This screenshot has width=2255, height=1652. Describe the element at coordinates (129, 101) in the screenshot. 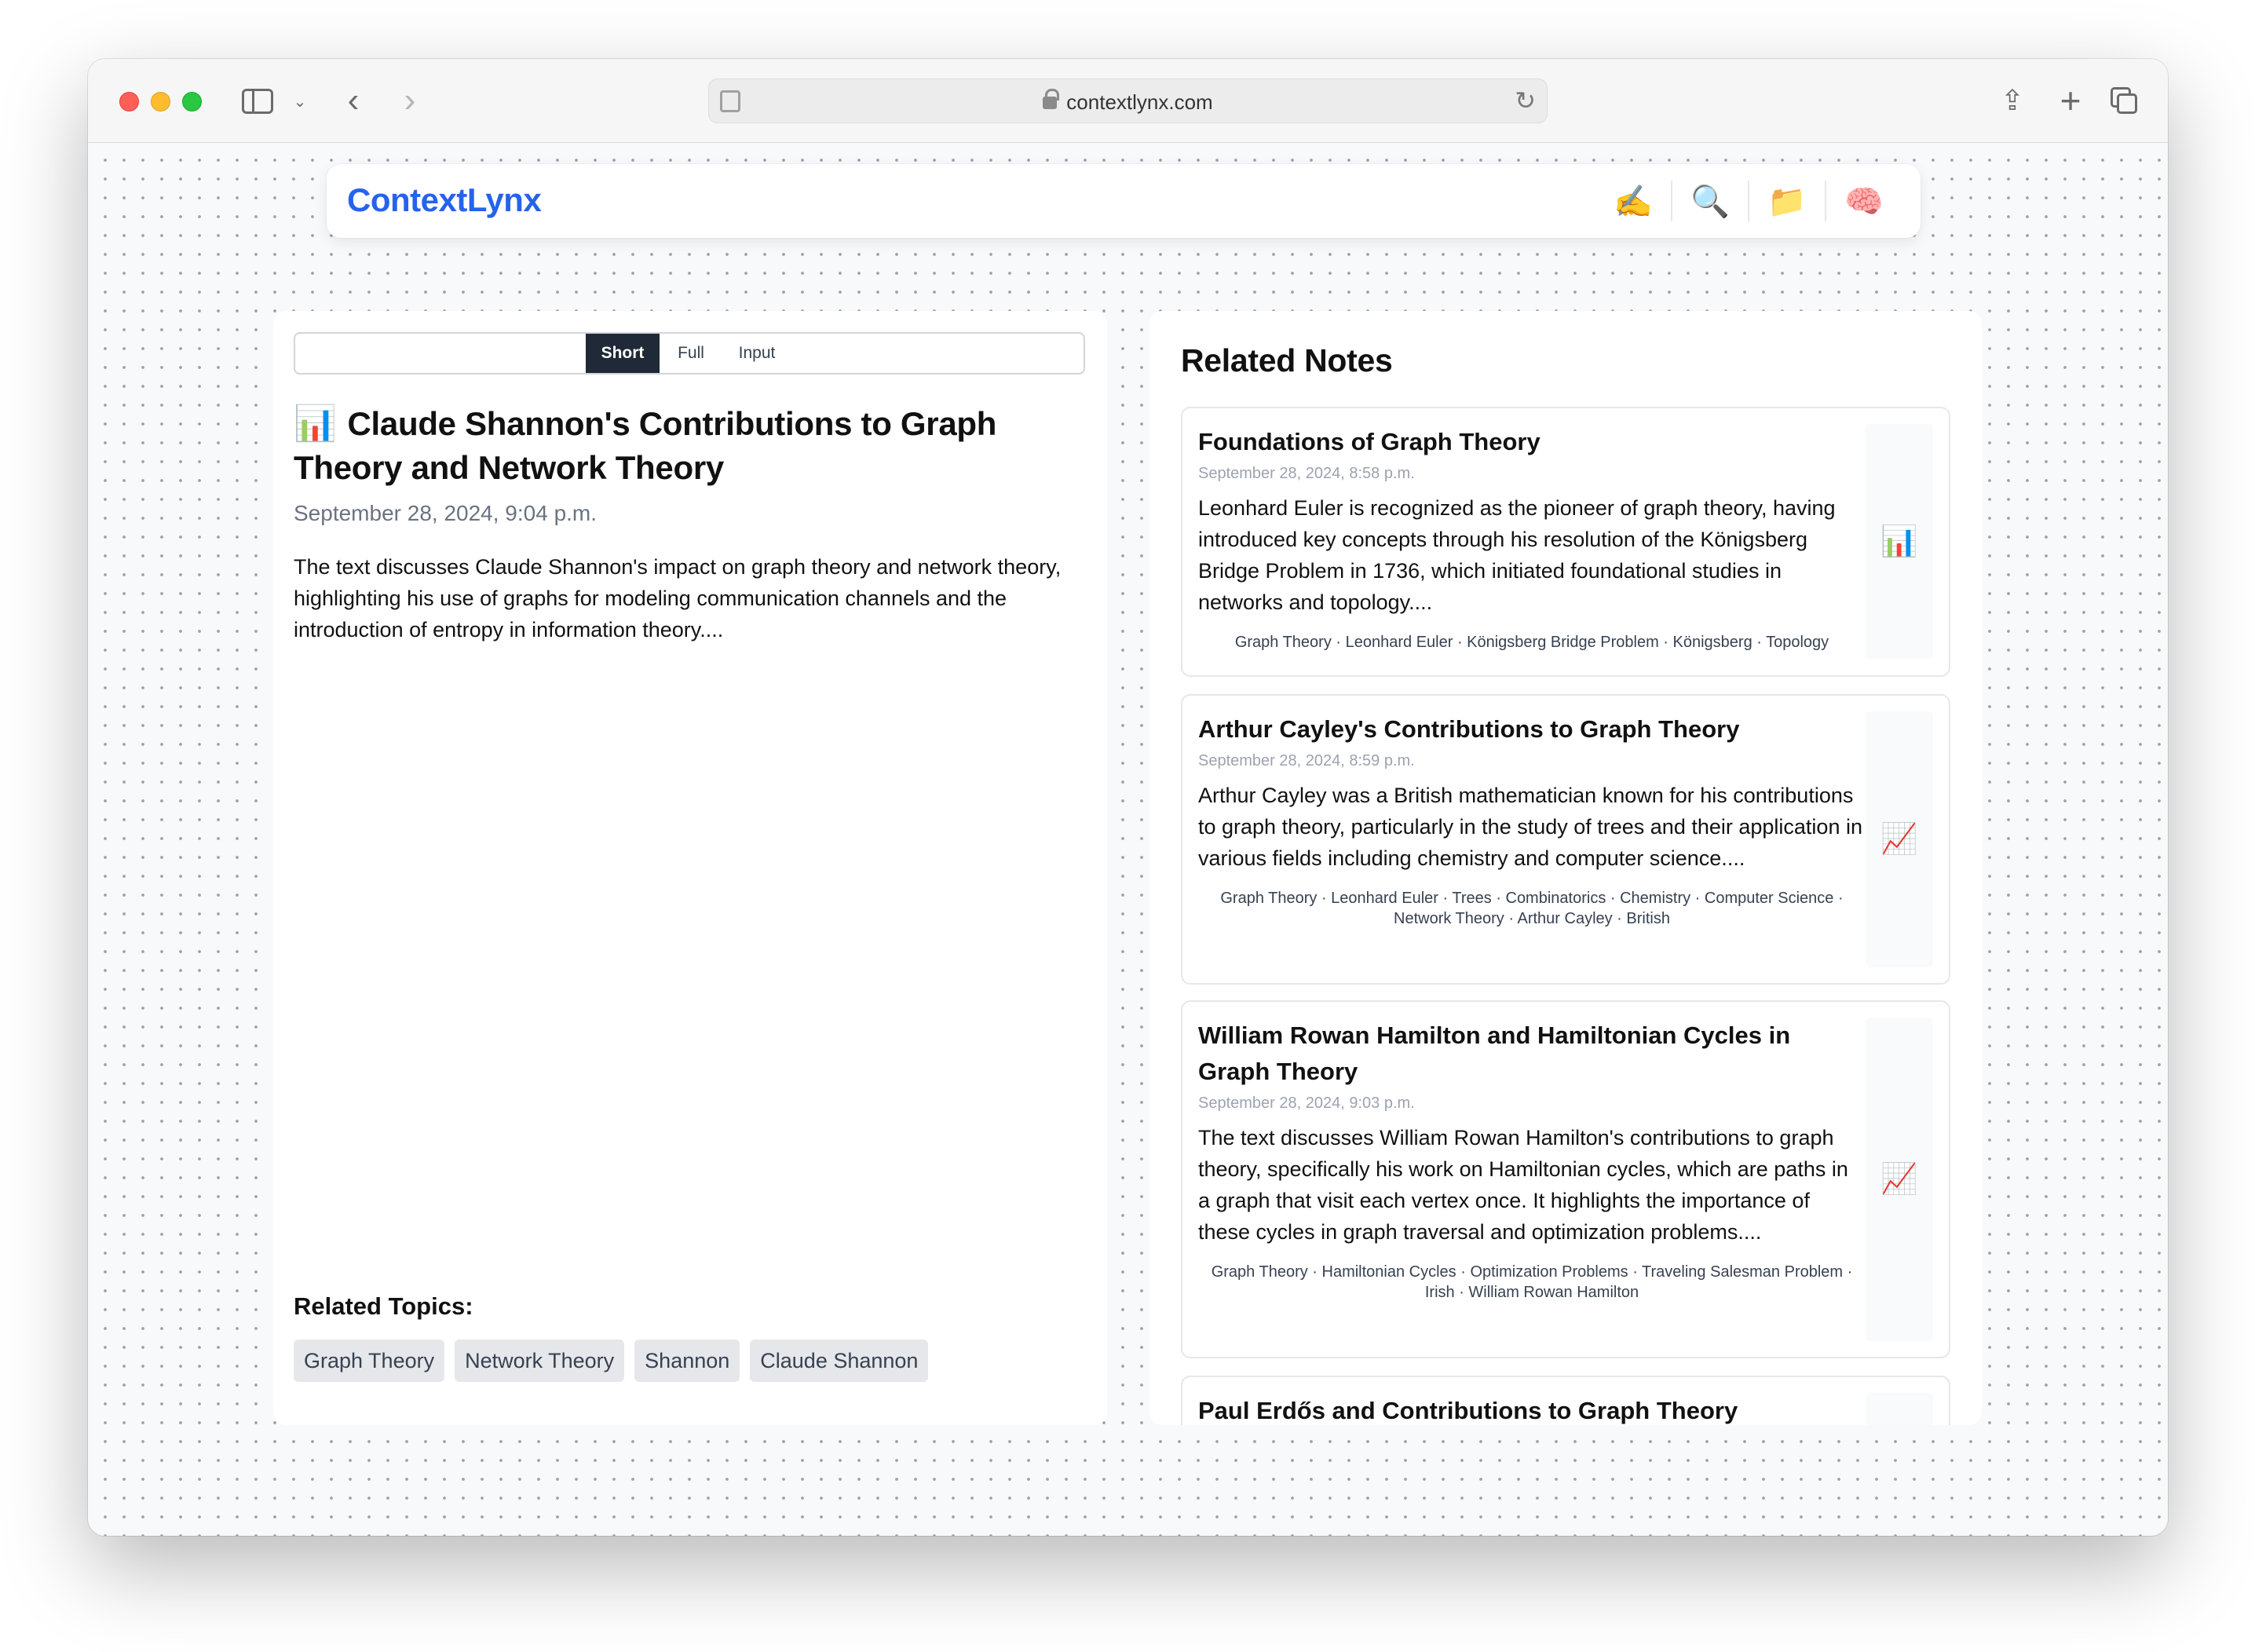

I see `close-window-button` at that location.